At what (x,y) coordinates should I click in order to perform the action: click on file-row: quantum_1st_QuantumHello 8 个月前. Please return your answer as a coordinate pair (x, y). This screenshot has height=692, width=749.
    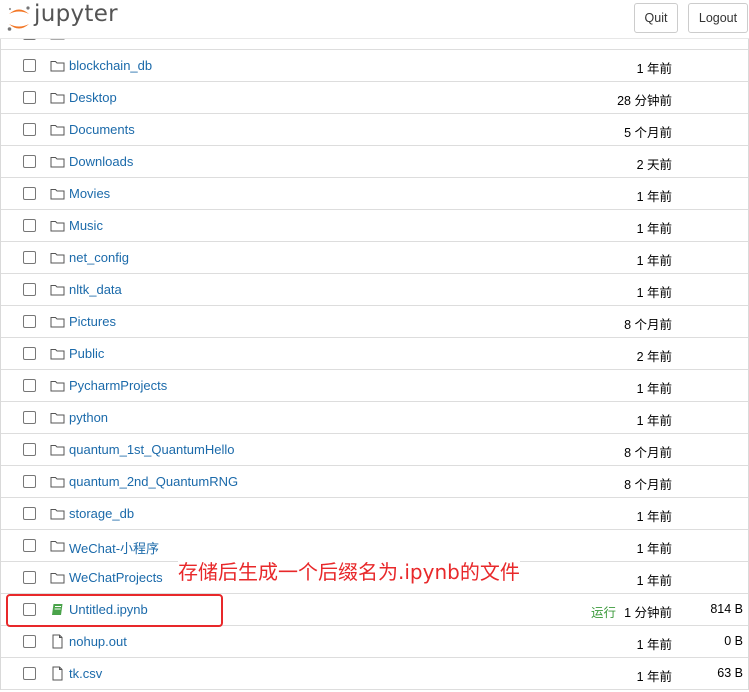
    Looking at the image, I should click on (374, 450).